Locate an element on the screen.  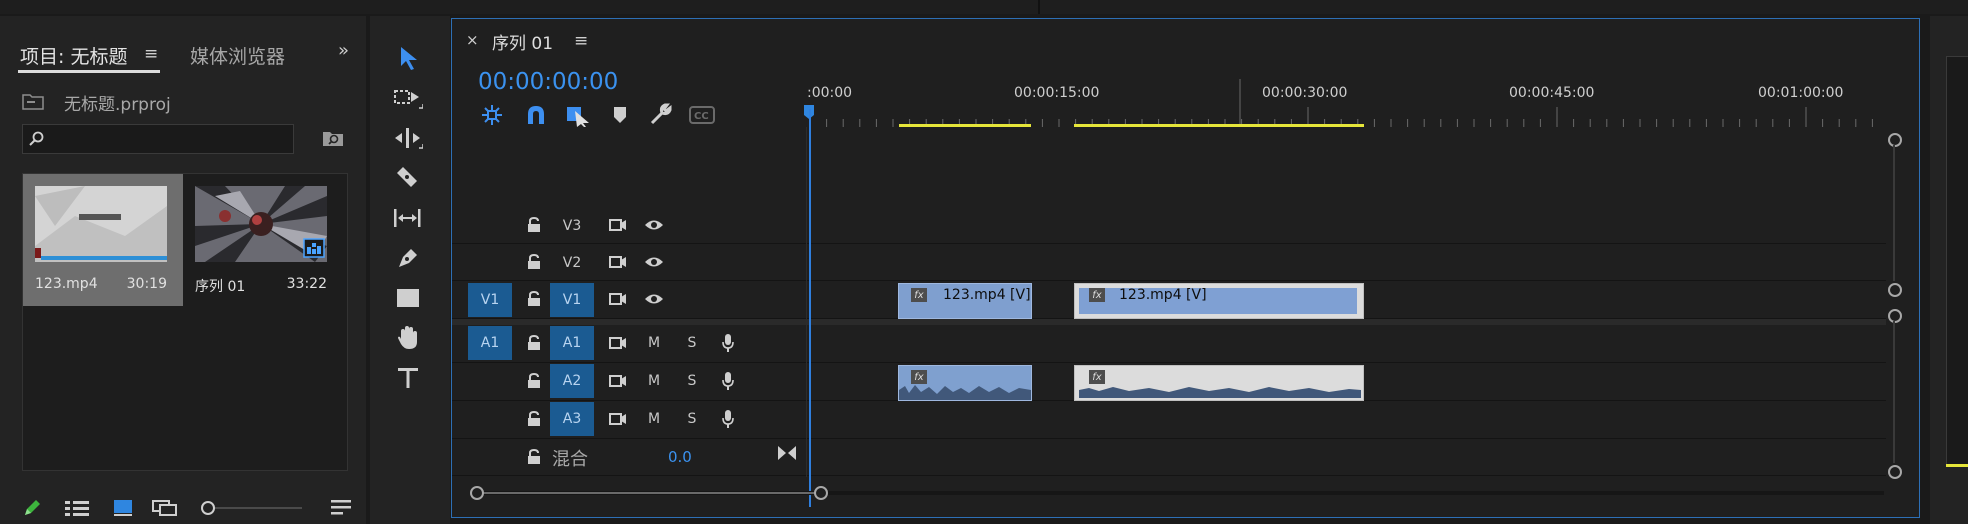
program-monitor-edge is located at coordinates (1949, 270).